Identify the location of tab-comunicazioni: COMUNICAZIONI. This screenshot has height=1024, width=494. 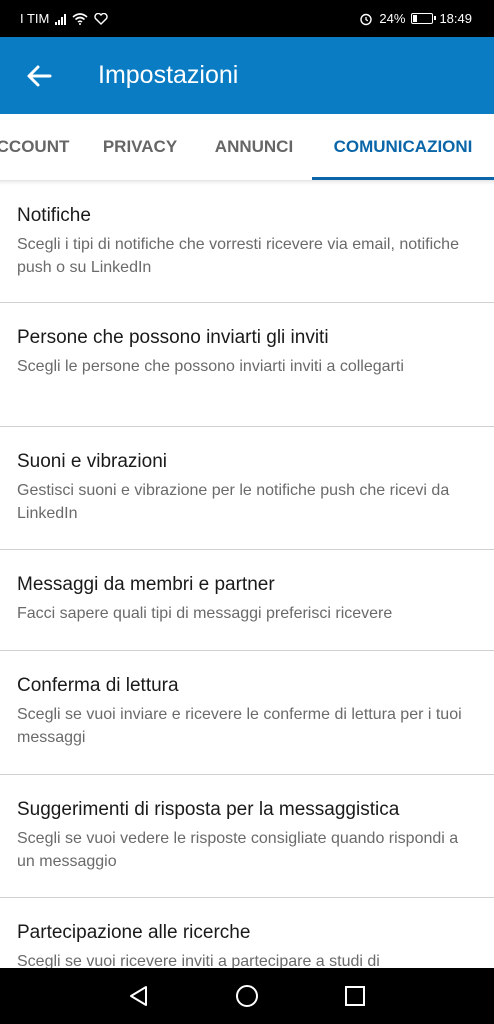
(403, 147).